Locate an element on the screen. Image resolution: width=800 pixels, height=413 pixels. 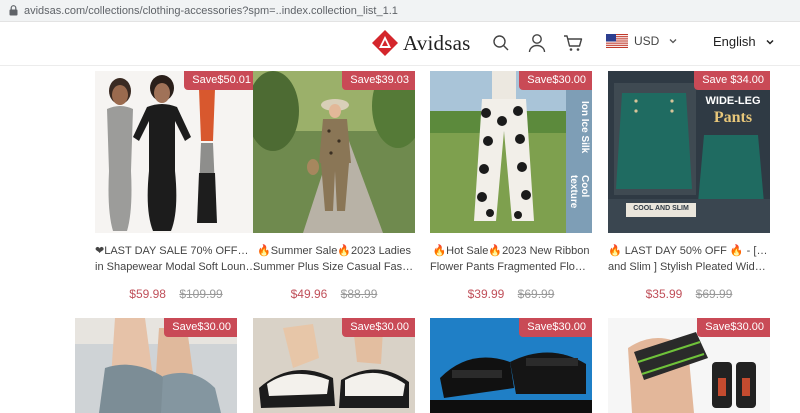
sale-price: $39.99 is located at coordinates (486, 294).